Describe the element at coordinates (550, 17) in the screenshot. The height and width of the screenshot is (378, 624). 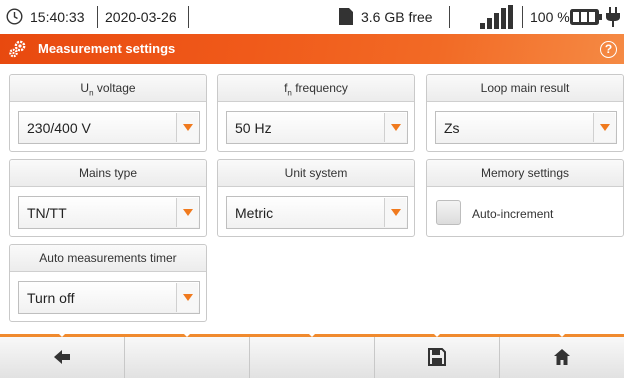
I see `battery-percent: 100 %` at that location.